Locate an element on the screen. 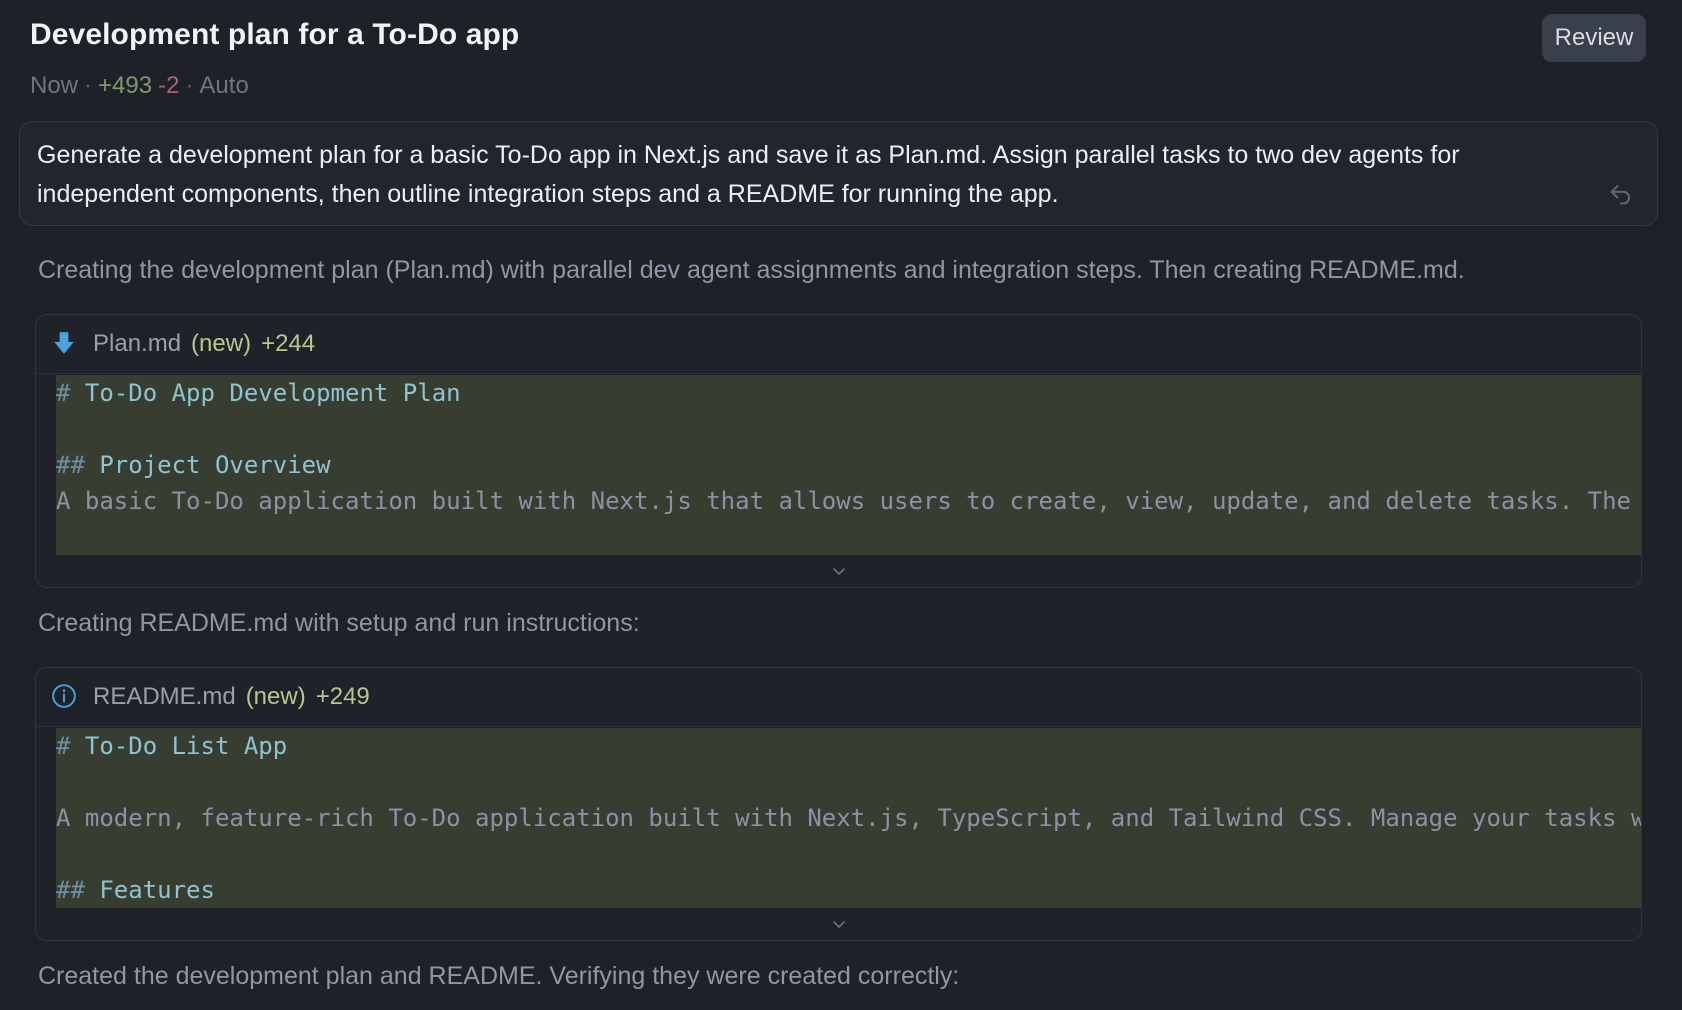 The image size is (1682, 1010). file-card-header: Plan.md (new) +244 is located at coordinates (838, 344).